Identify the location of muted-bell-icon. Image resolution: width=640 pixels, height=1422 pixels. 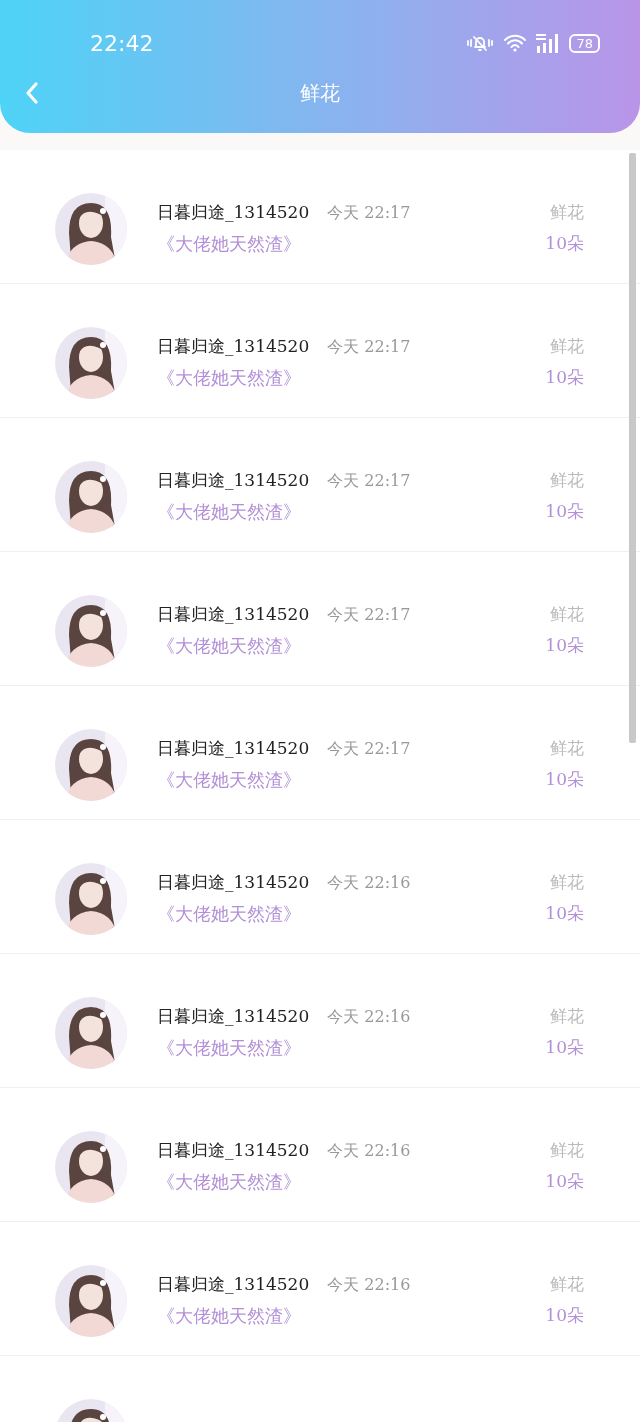
(480, 43).